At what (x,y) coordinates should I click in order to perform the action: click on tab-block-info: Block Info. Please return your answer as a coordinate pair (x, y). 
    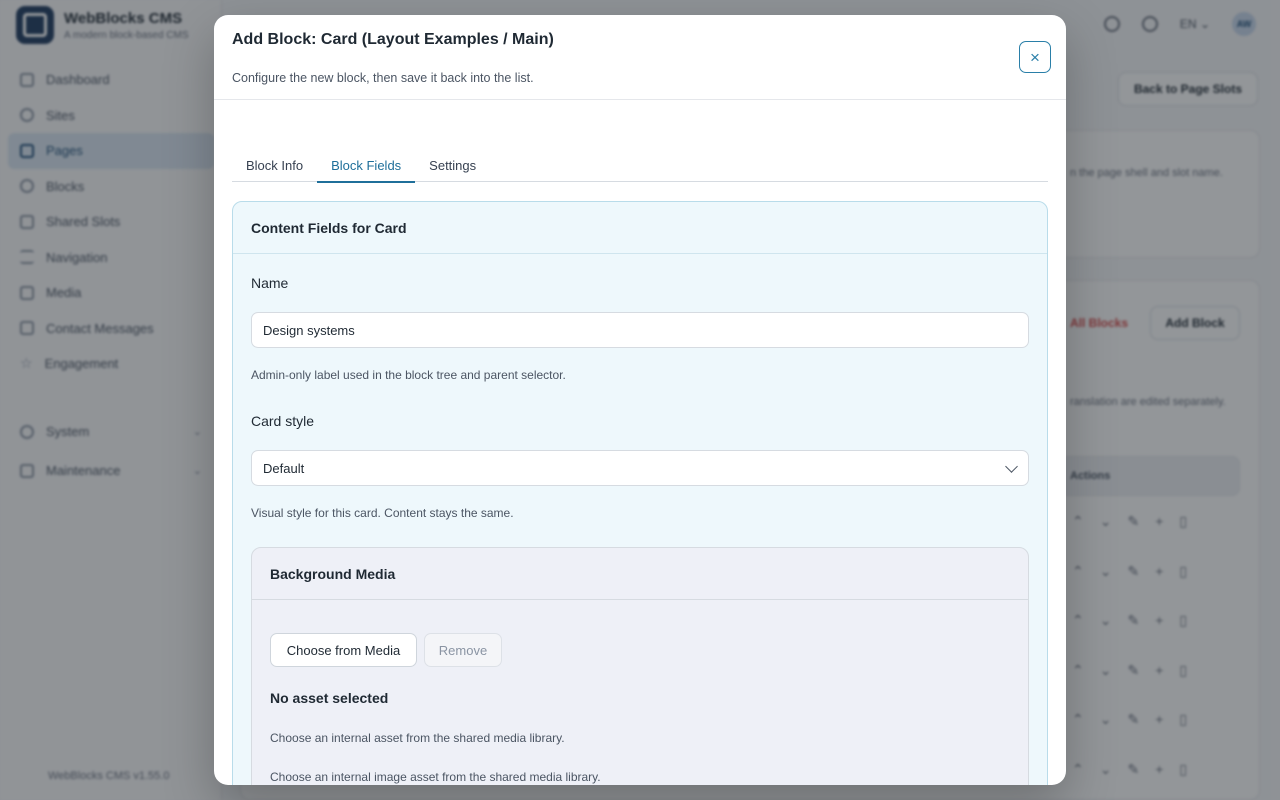
    Looking at the image, I should click on (274, 165).